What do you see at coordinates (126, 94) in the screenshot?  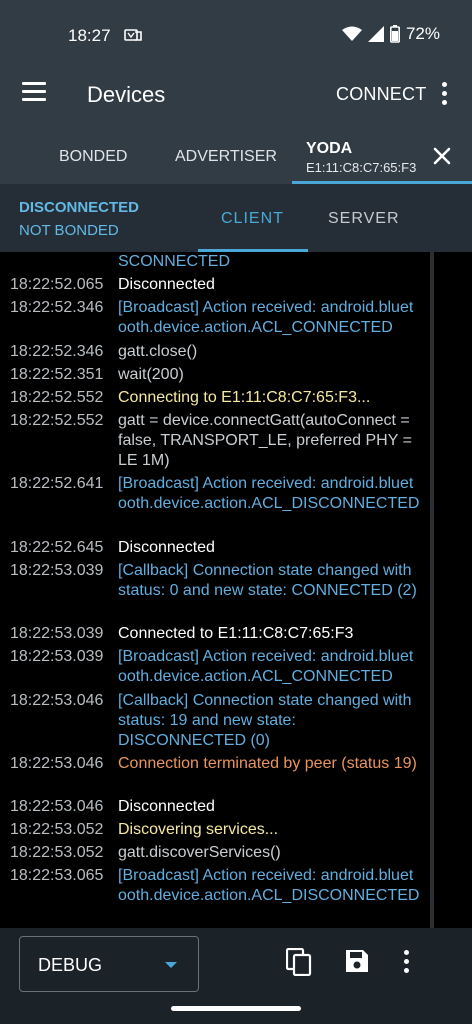 I see `page-title: Devices` at bounding box center [126, 94].